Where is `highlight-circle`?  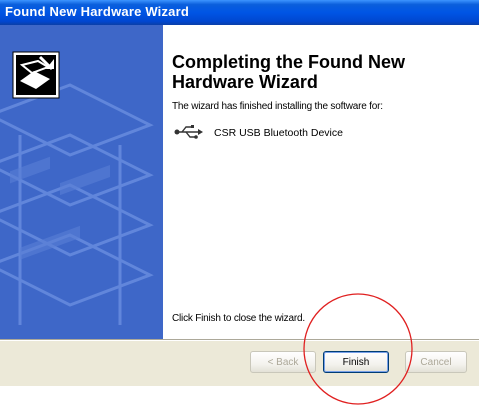
highlight-circle is located at coordinates (358, 349).